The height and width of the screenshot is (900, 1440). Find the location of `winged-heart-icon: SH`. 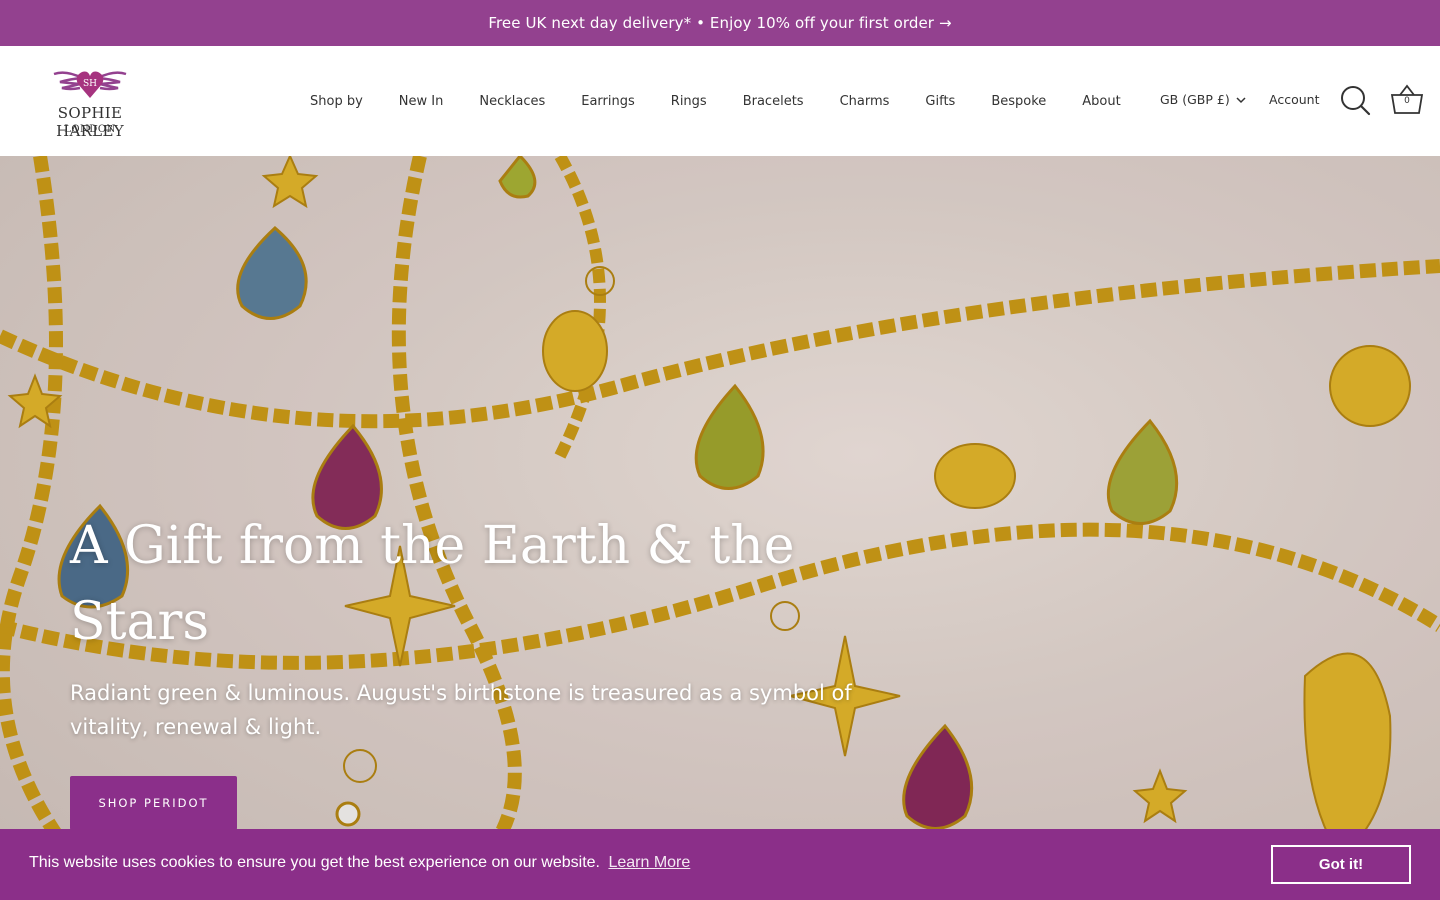

winged-heart-icon: SH is located at coordinates (90, 84).